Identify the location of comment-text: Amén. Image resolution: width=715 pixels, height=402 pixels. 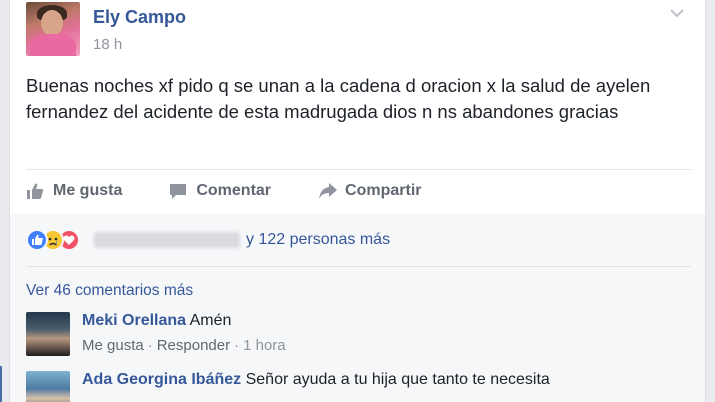
(210, 320).